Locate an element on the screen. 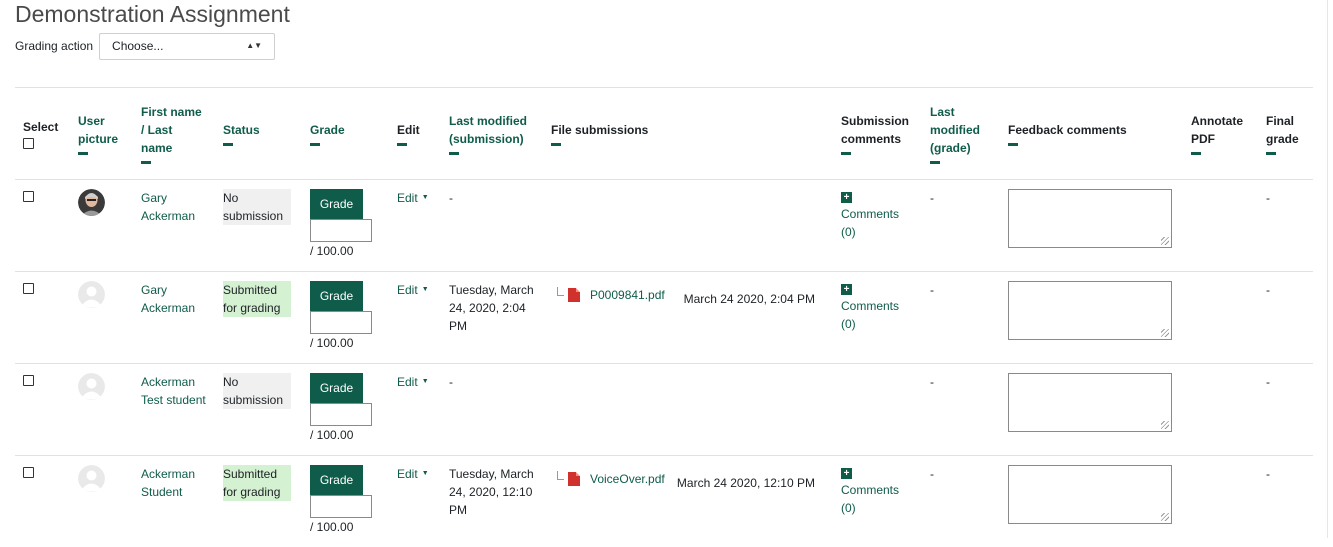 The image size is (1333, 547). status-badge: No submission is located at coordinates (257, 391).